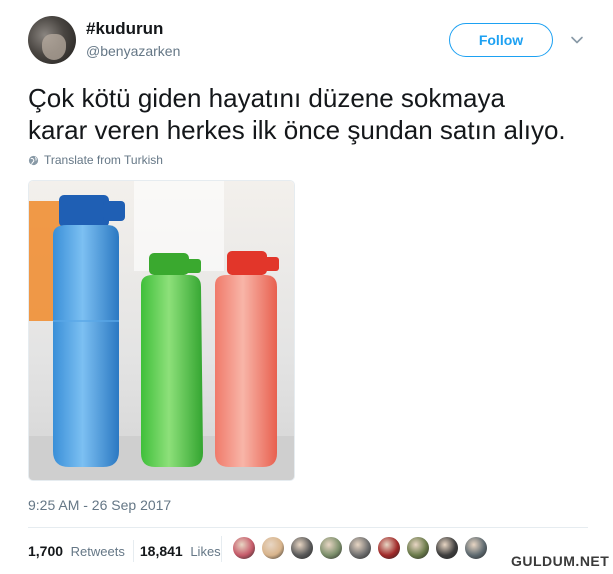 Image resolution: width=613 pixels, height=574 pixels. Describe the element at coordinates (560, 561) in the screenshot. I see `watermark-logo: GULDUM.NET` at that location.